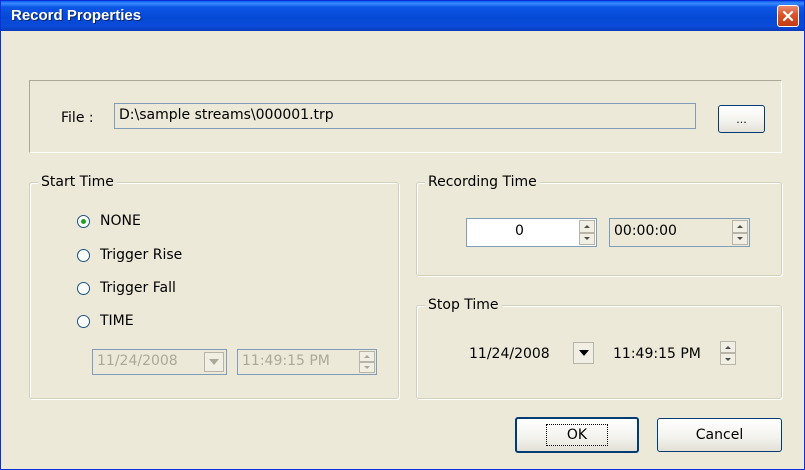 The width and height of the screenshot is (805, 470). Describe the element at coordinates (719, 435) in the screenshot. I see `cancel-button: Cancel` at that location.